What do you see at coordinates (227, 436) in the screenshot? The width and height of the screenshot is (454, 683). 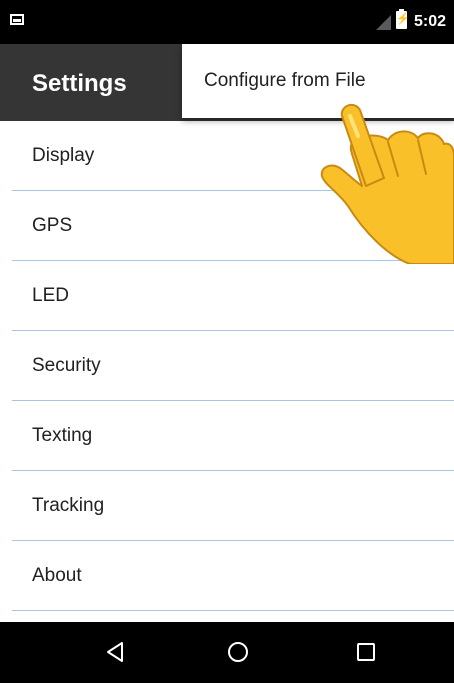 I see `settings-item-texting: Texting` at bounding box center [227, 436].